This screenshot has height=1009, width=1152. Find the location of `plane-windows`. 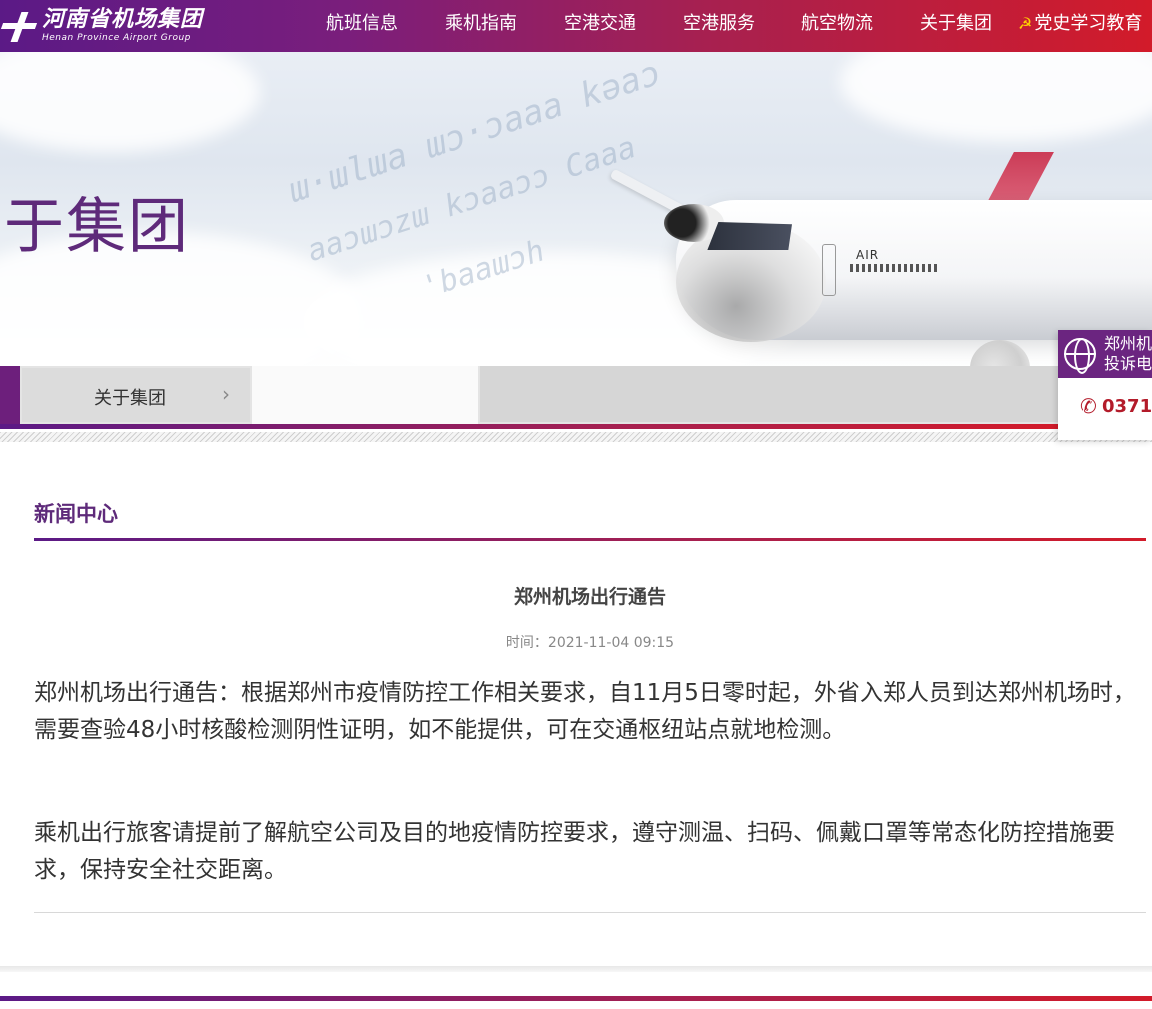

plane-windows is located at coordinates (895, 268).